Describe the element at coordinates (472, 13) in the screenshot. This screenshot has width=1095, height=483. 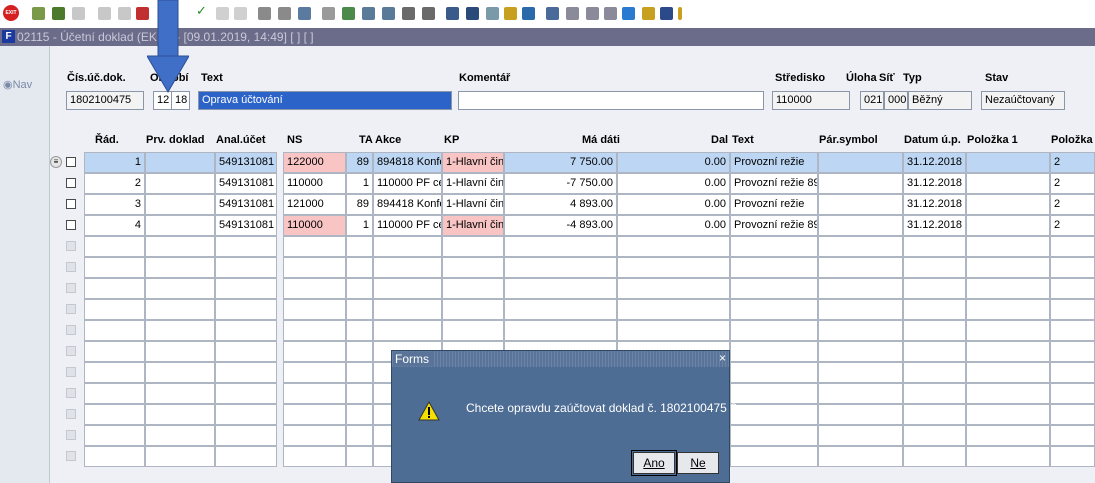
I see `disk-icon` at that location.